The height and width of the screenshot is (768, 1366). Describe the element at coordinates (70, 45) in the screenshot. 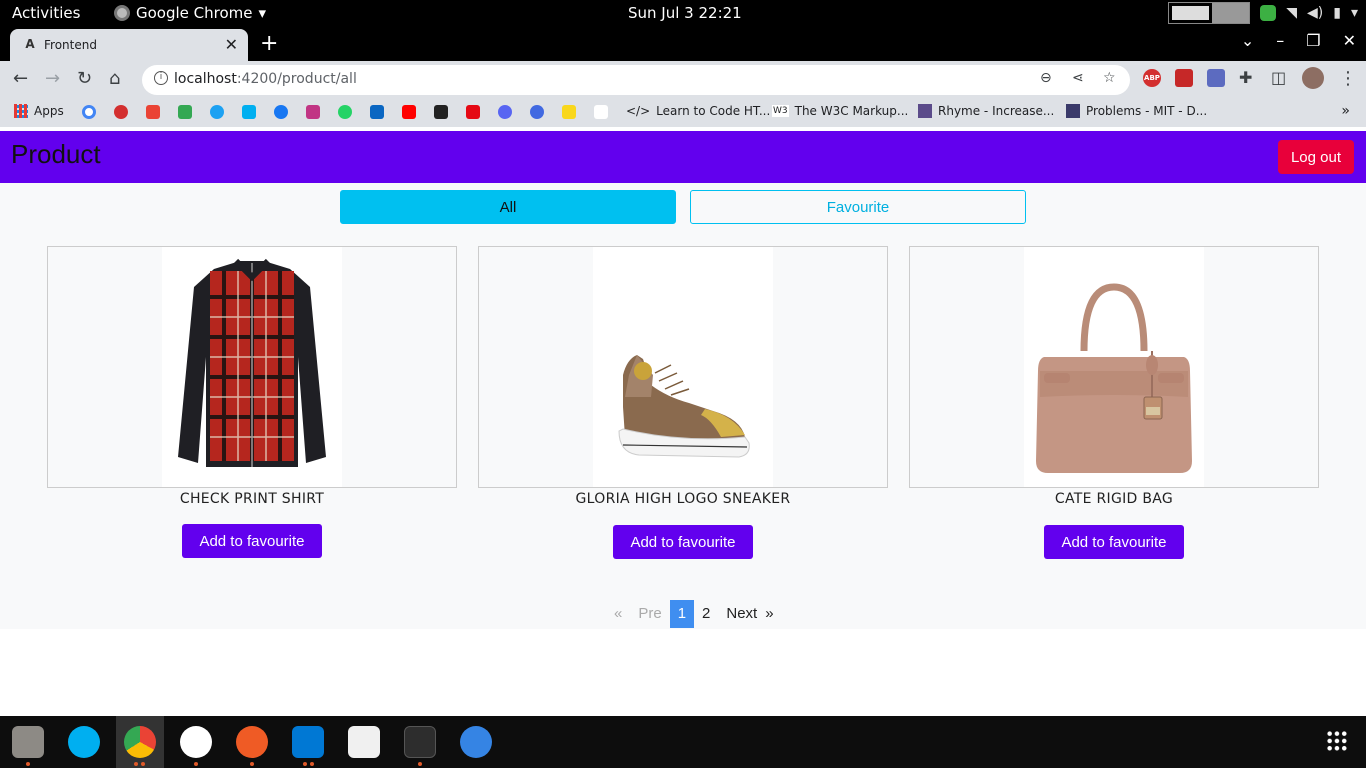

I see `tab-title: Frontend` at that location.